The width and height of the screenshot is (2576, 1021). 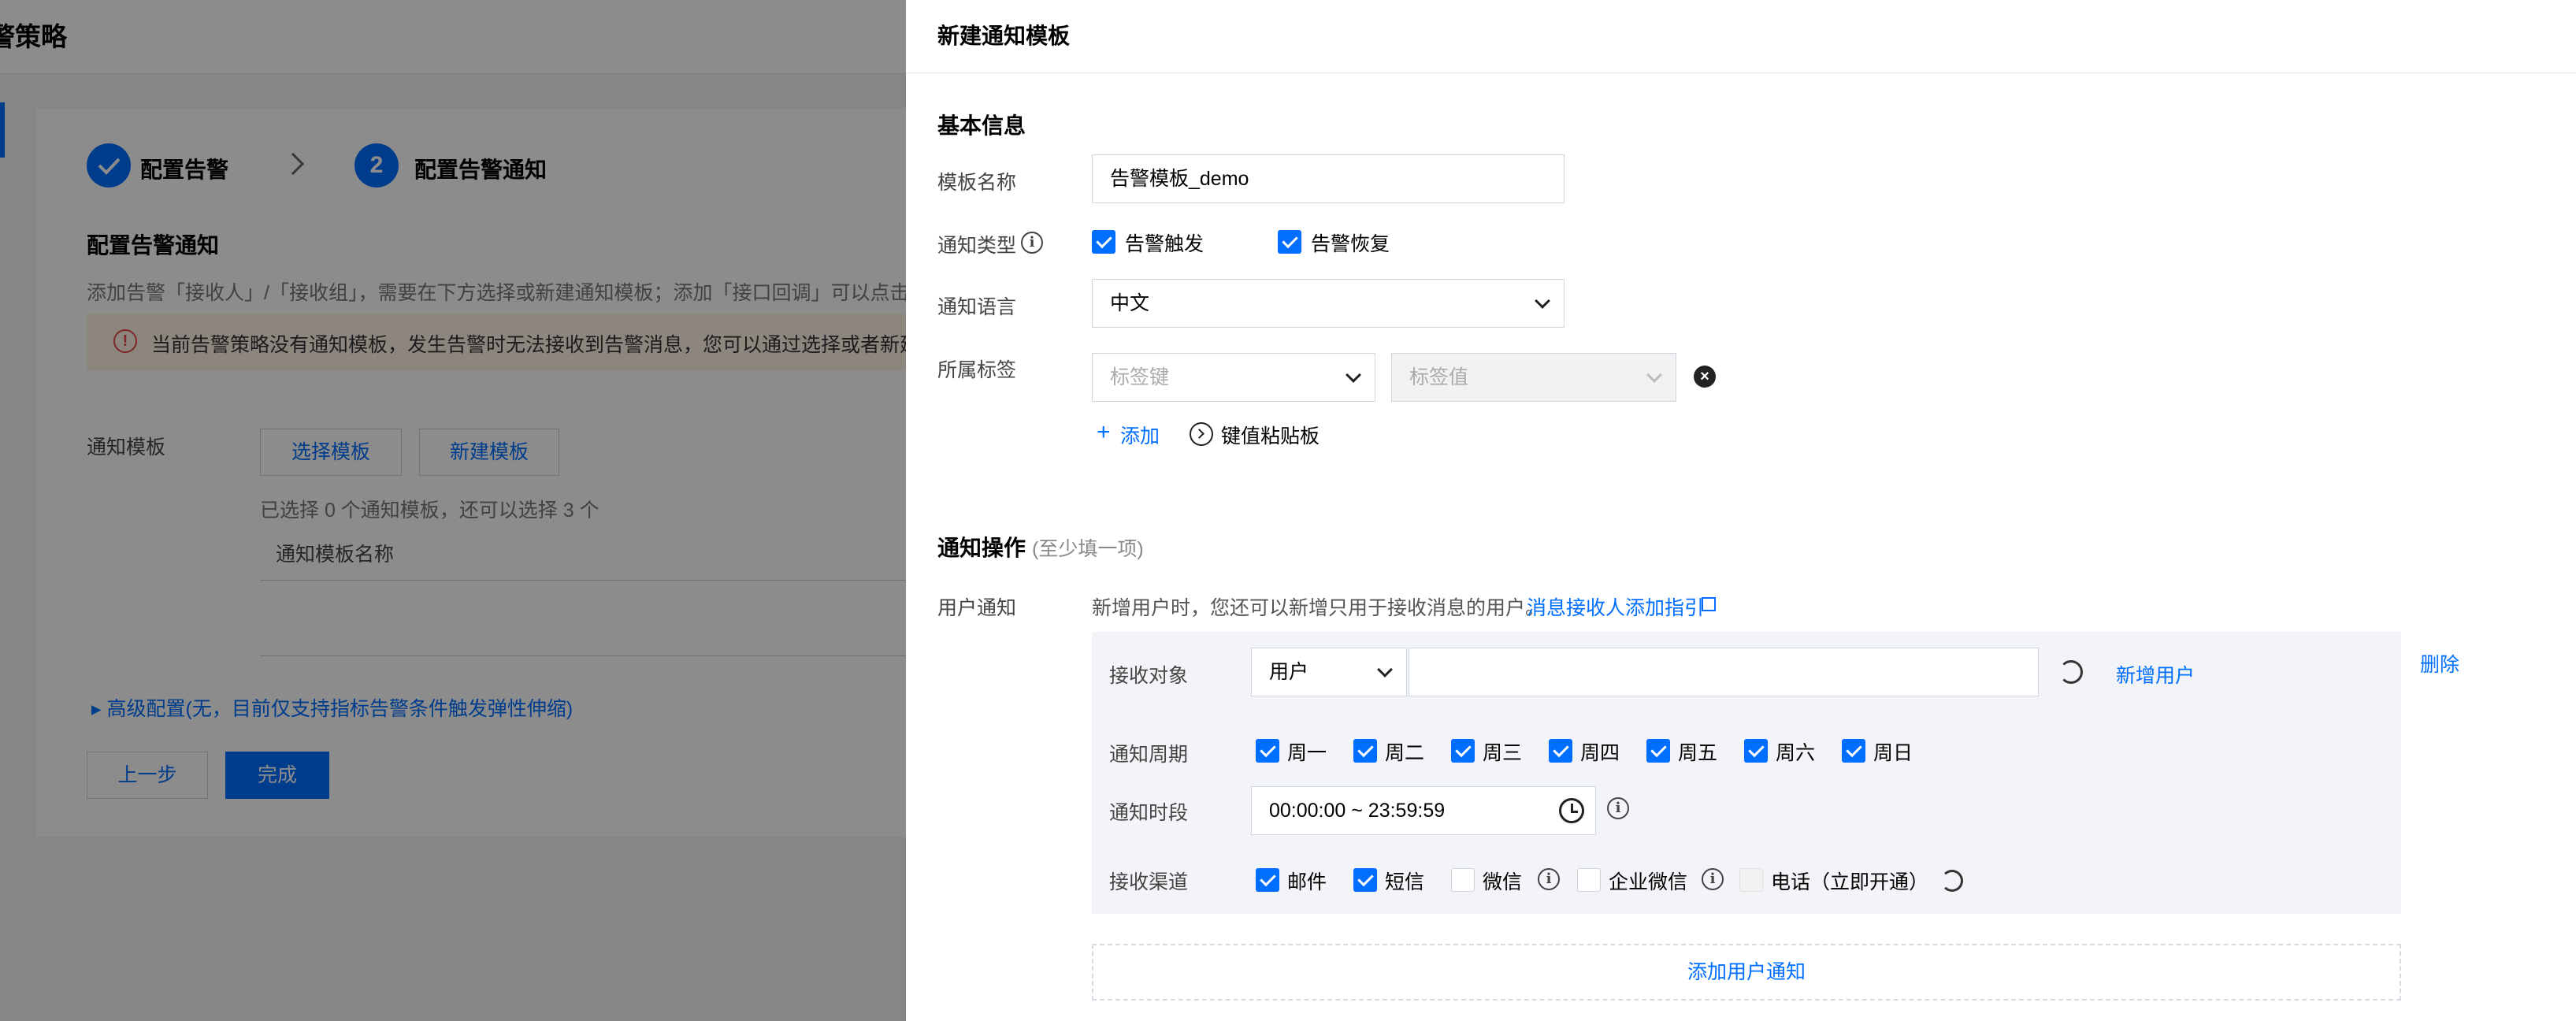 I want to click on day-thu-checkbox, so click(x=1560, y=751).